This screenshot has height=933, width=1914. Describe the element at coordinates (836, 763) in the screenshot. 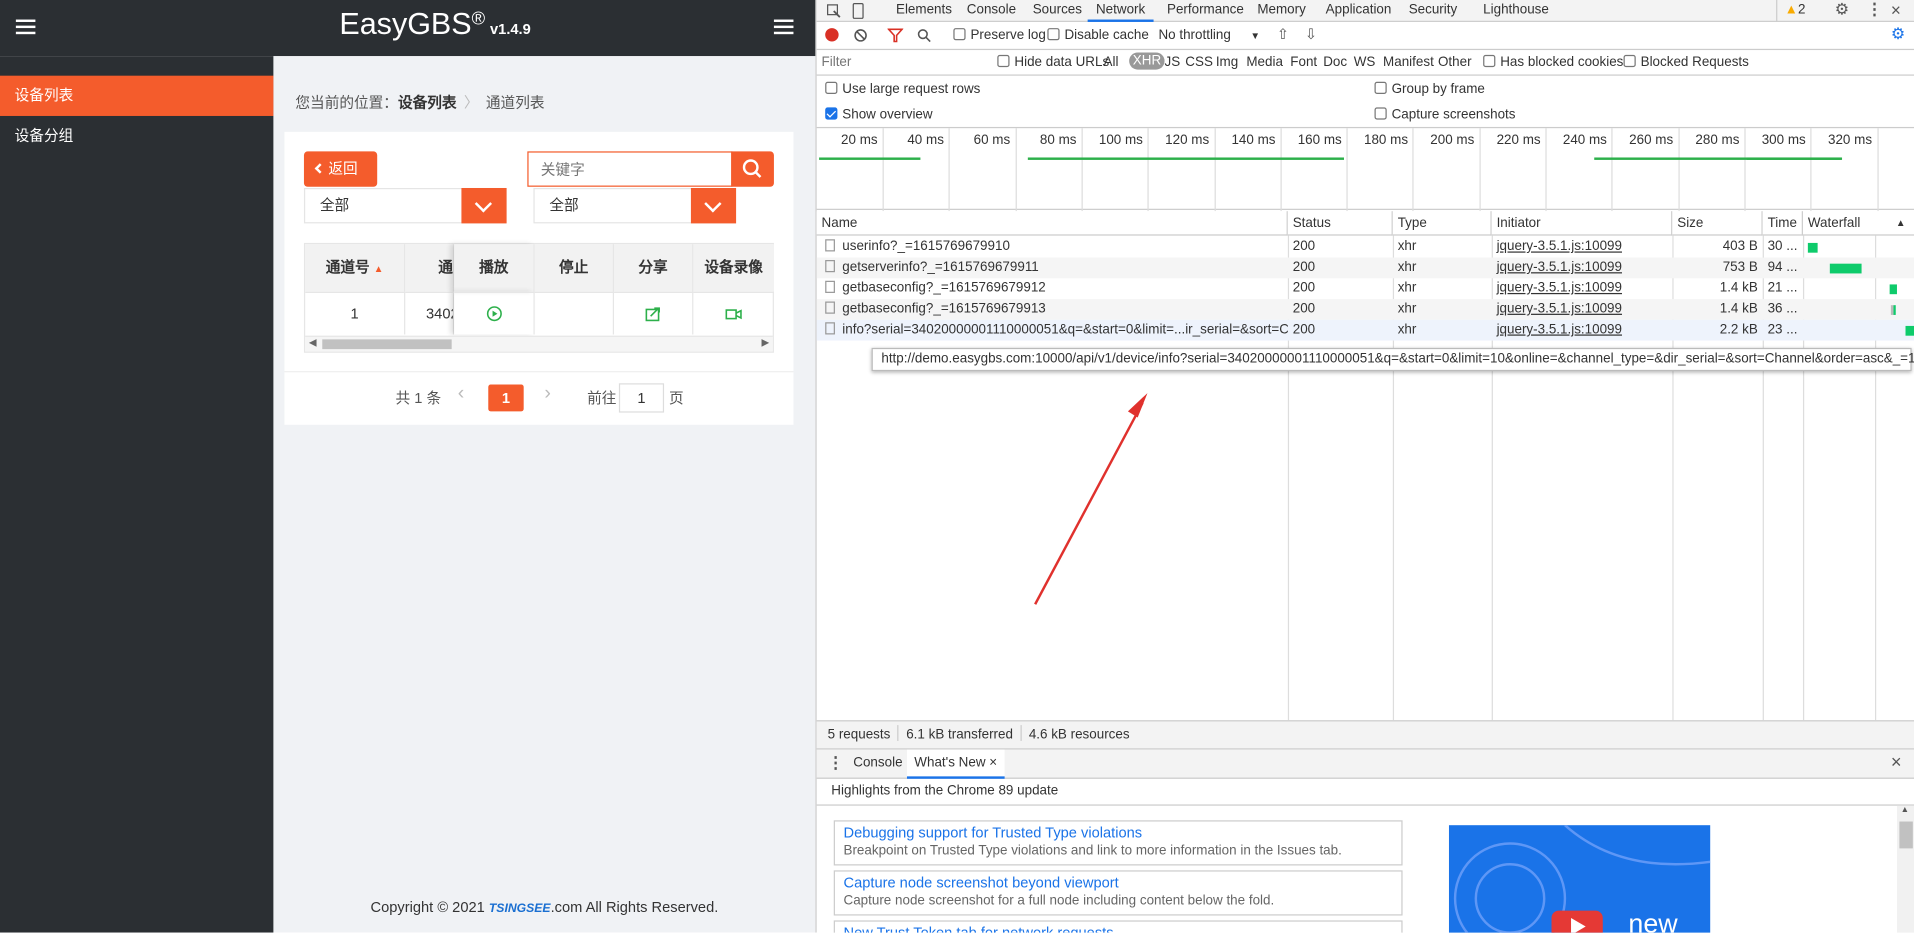

I see `drawer-menu-icon: ⋮` at that location.